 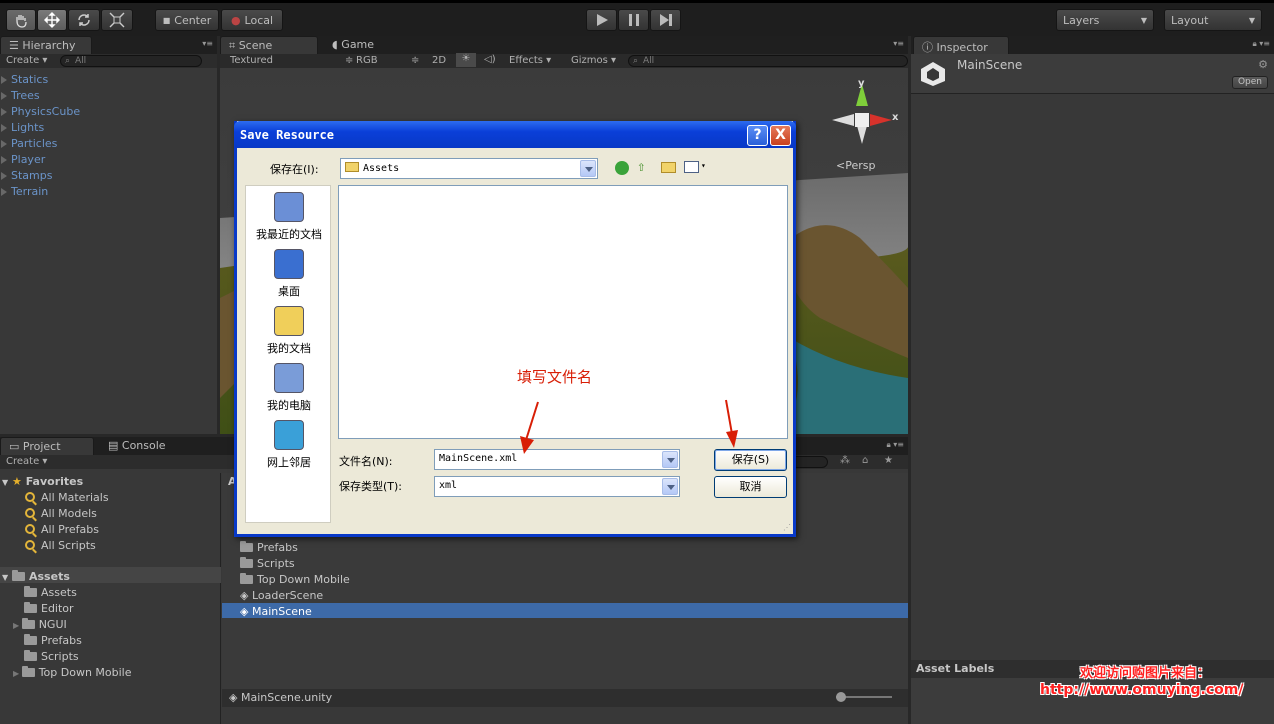 I want to click on audio-toggle: ◁), so click(x=490, y=59).